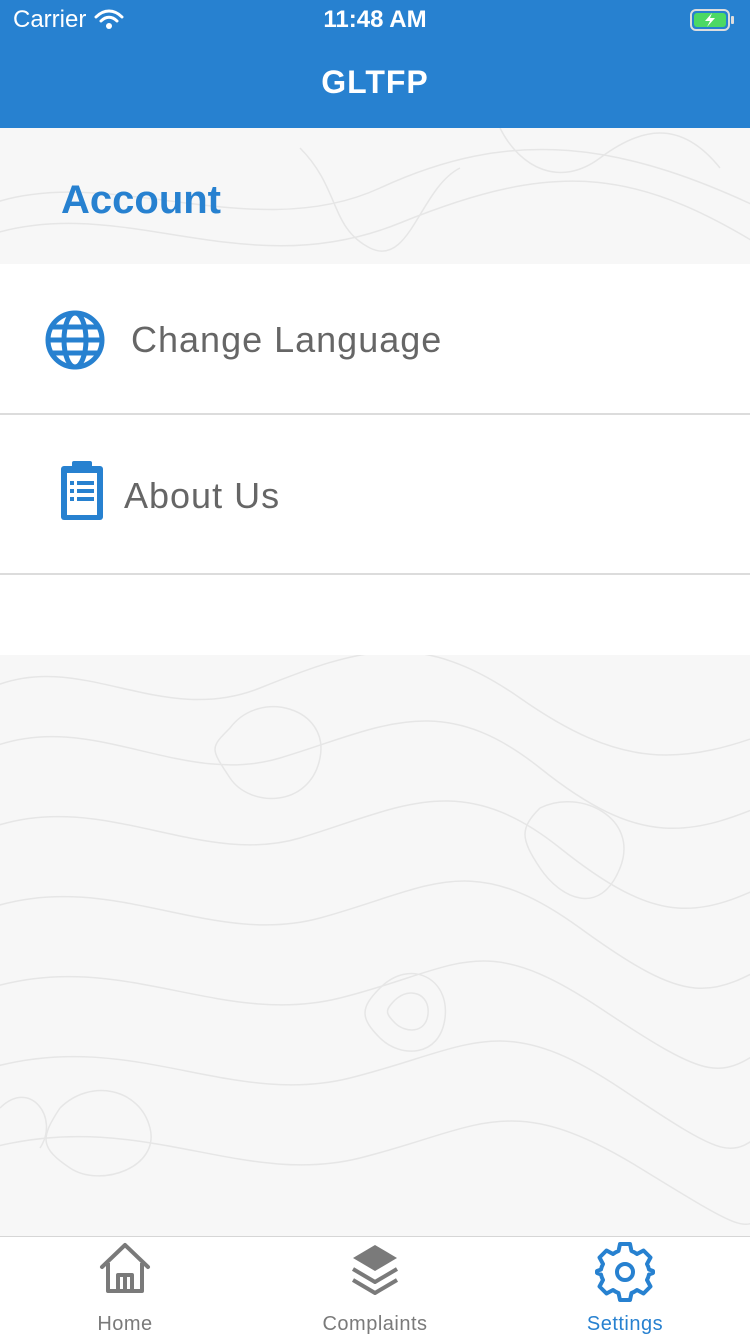 The width and height of the screenshot is (750, 1334). I want to click on app-header: Carrier 11:48 AM GLTFP, so click(375, 64).